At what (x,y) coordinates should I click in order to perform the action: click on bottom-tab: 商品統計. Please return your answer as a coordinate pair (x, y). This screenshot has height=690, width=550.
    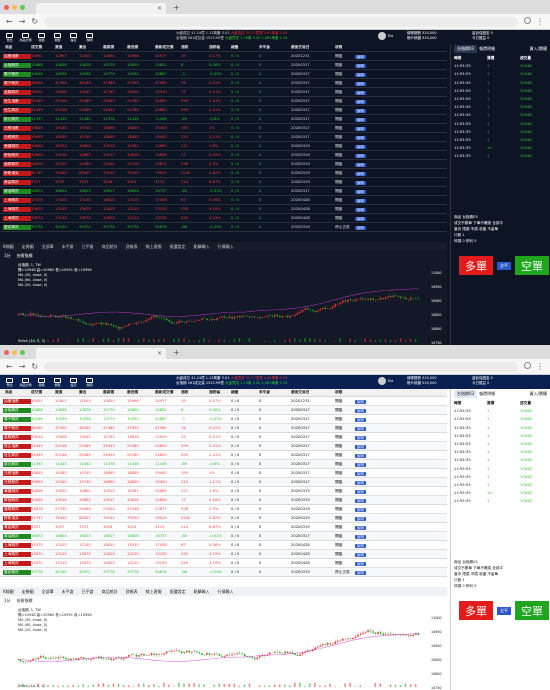
    Looking at the image, I should click on (110, 247).